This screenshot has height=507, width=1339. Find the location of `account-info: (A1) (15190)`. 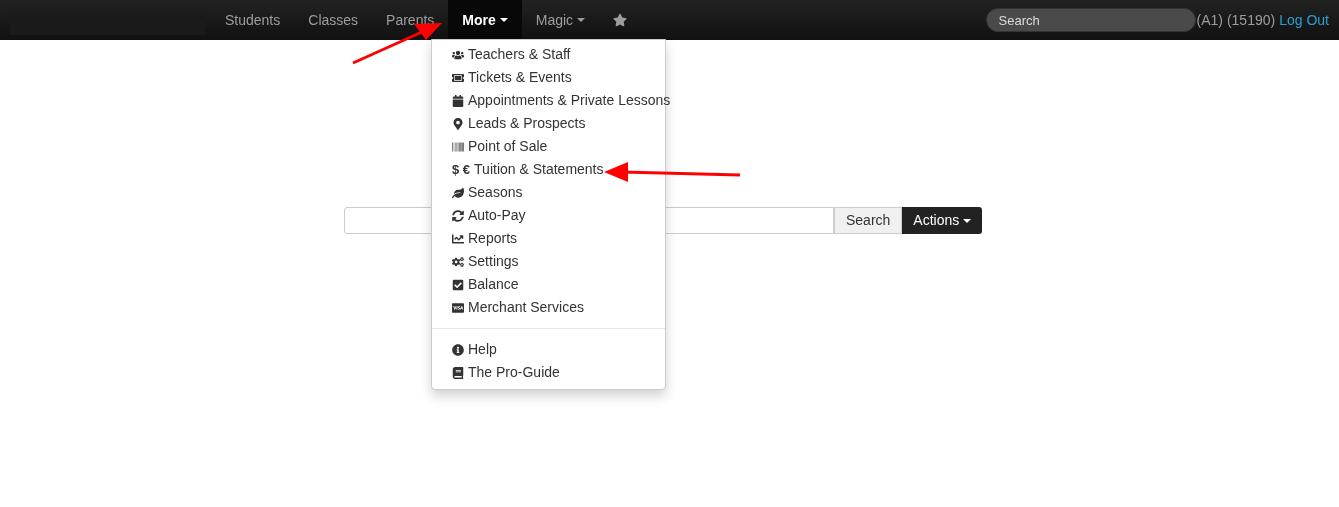

account-info: (A1) (15190) is located at coordinates (1236, 20).